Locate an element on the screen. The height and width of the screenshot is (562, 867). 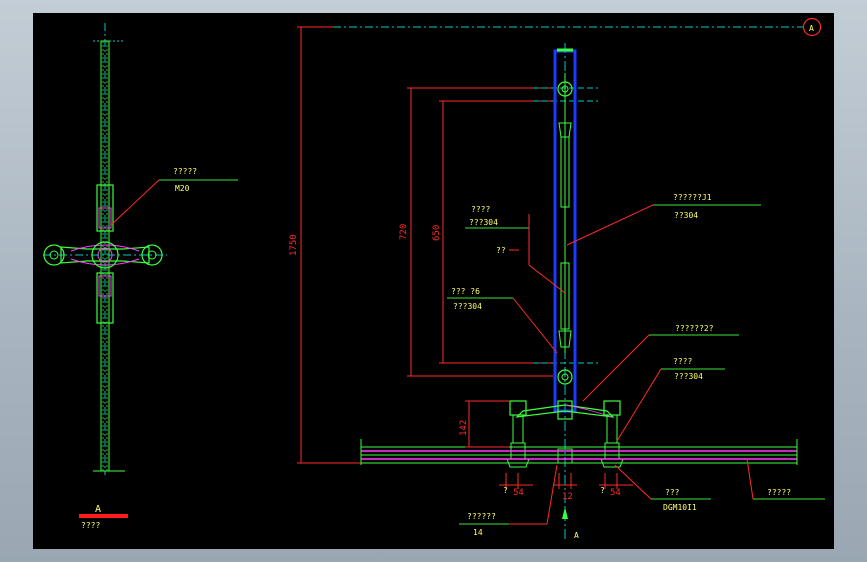
circle-A-marker-icon: A is located at coordinates (812, 27).